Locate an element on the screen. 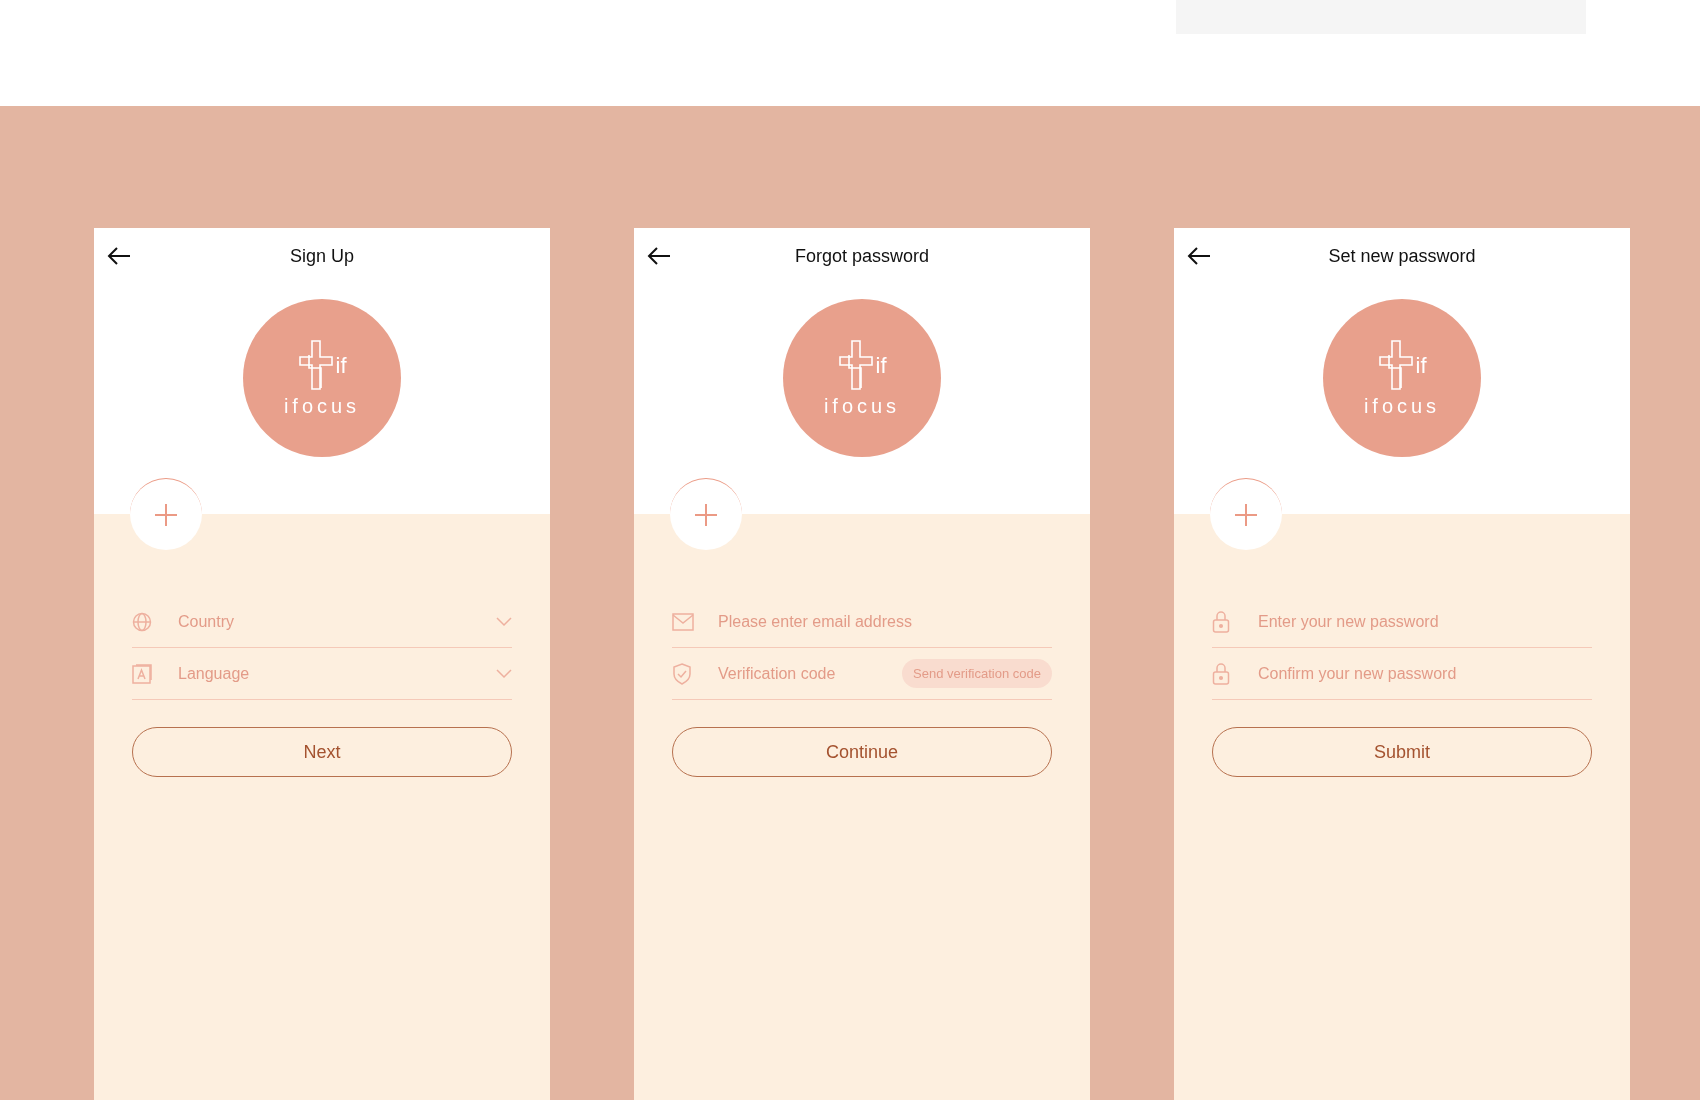 The width and height of the screenshot is (1700, 1100). input-field: Please enter email address is located at coordinates (885, 621).